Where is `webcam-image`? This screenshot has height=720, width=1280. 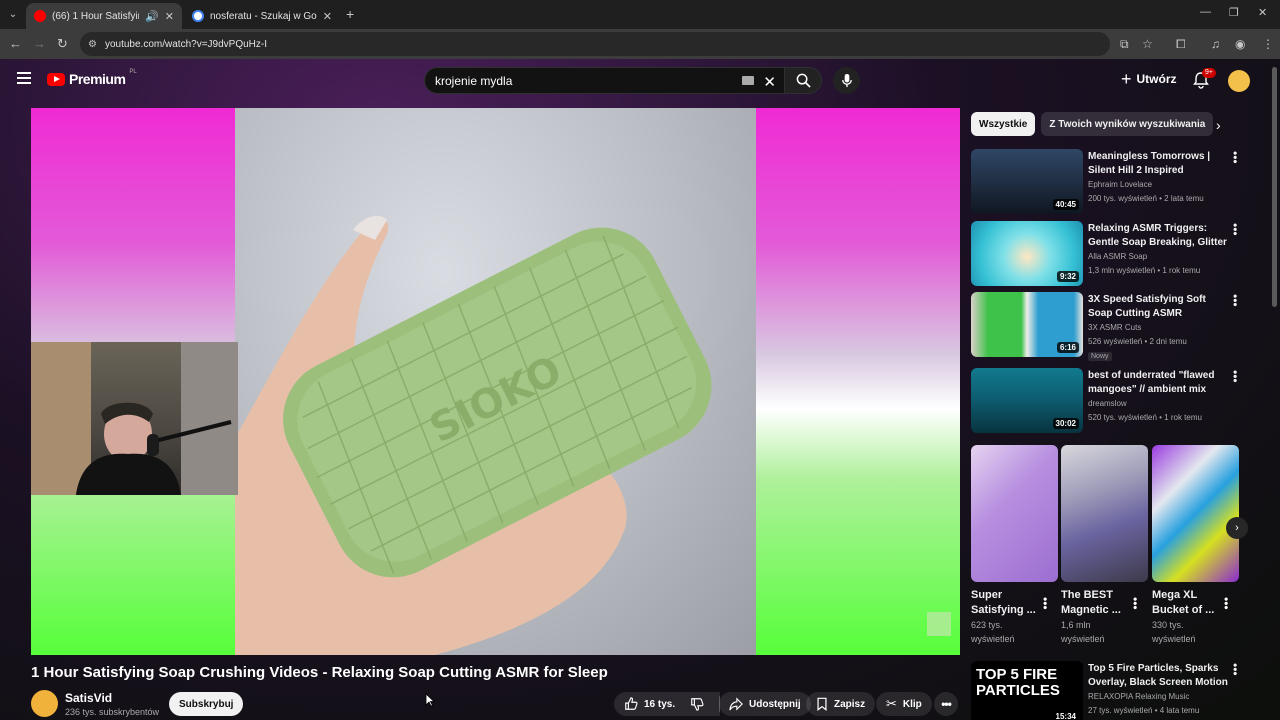
webcam-image is located at coordinates (134, 418).